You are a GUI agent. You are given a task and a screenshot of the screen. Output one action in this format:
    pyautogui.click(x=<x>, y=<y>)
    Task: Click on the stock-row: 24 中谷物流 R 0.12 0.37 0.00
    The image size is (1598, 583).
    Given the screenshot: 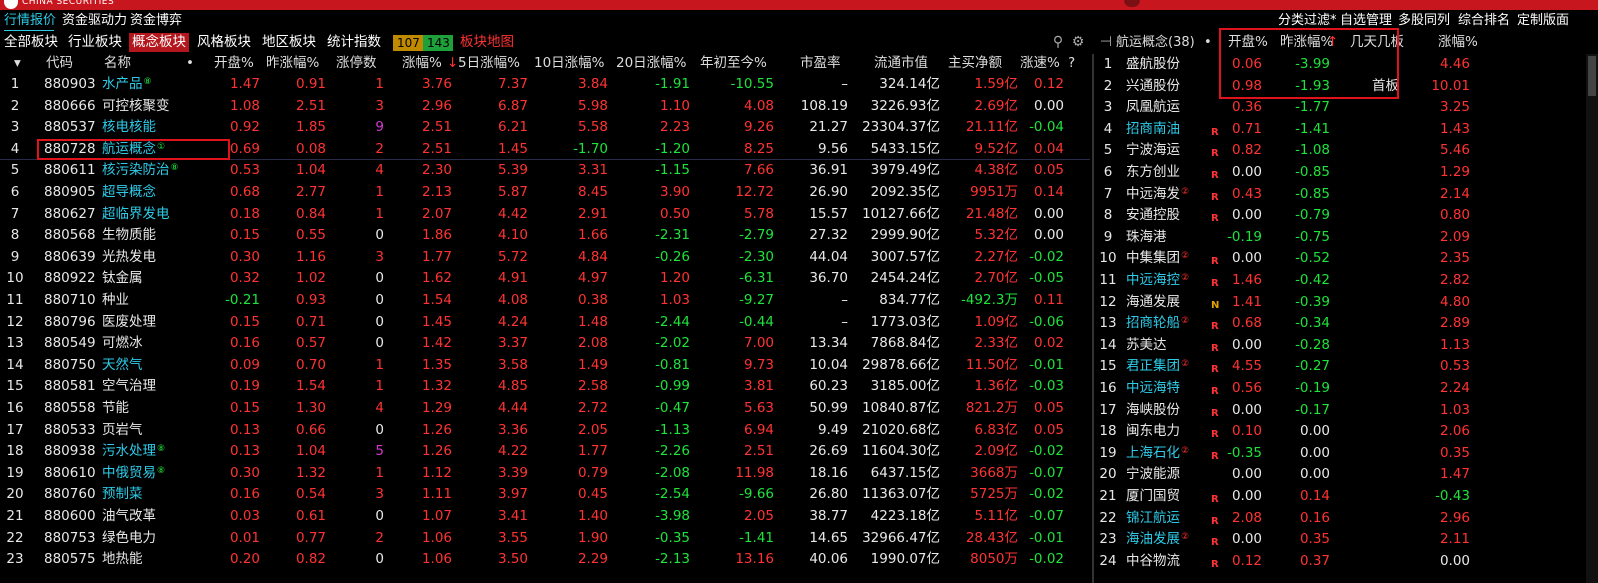 What is the action you would take?
    pyautogui.click(x=1340, y=562)
    